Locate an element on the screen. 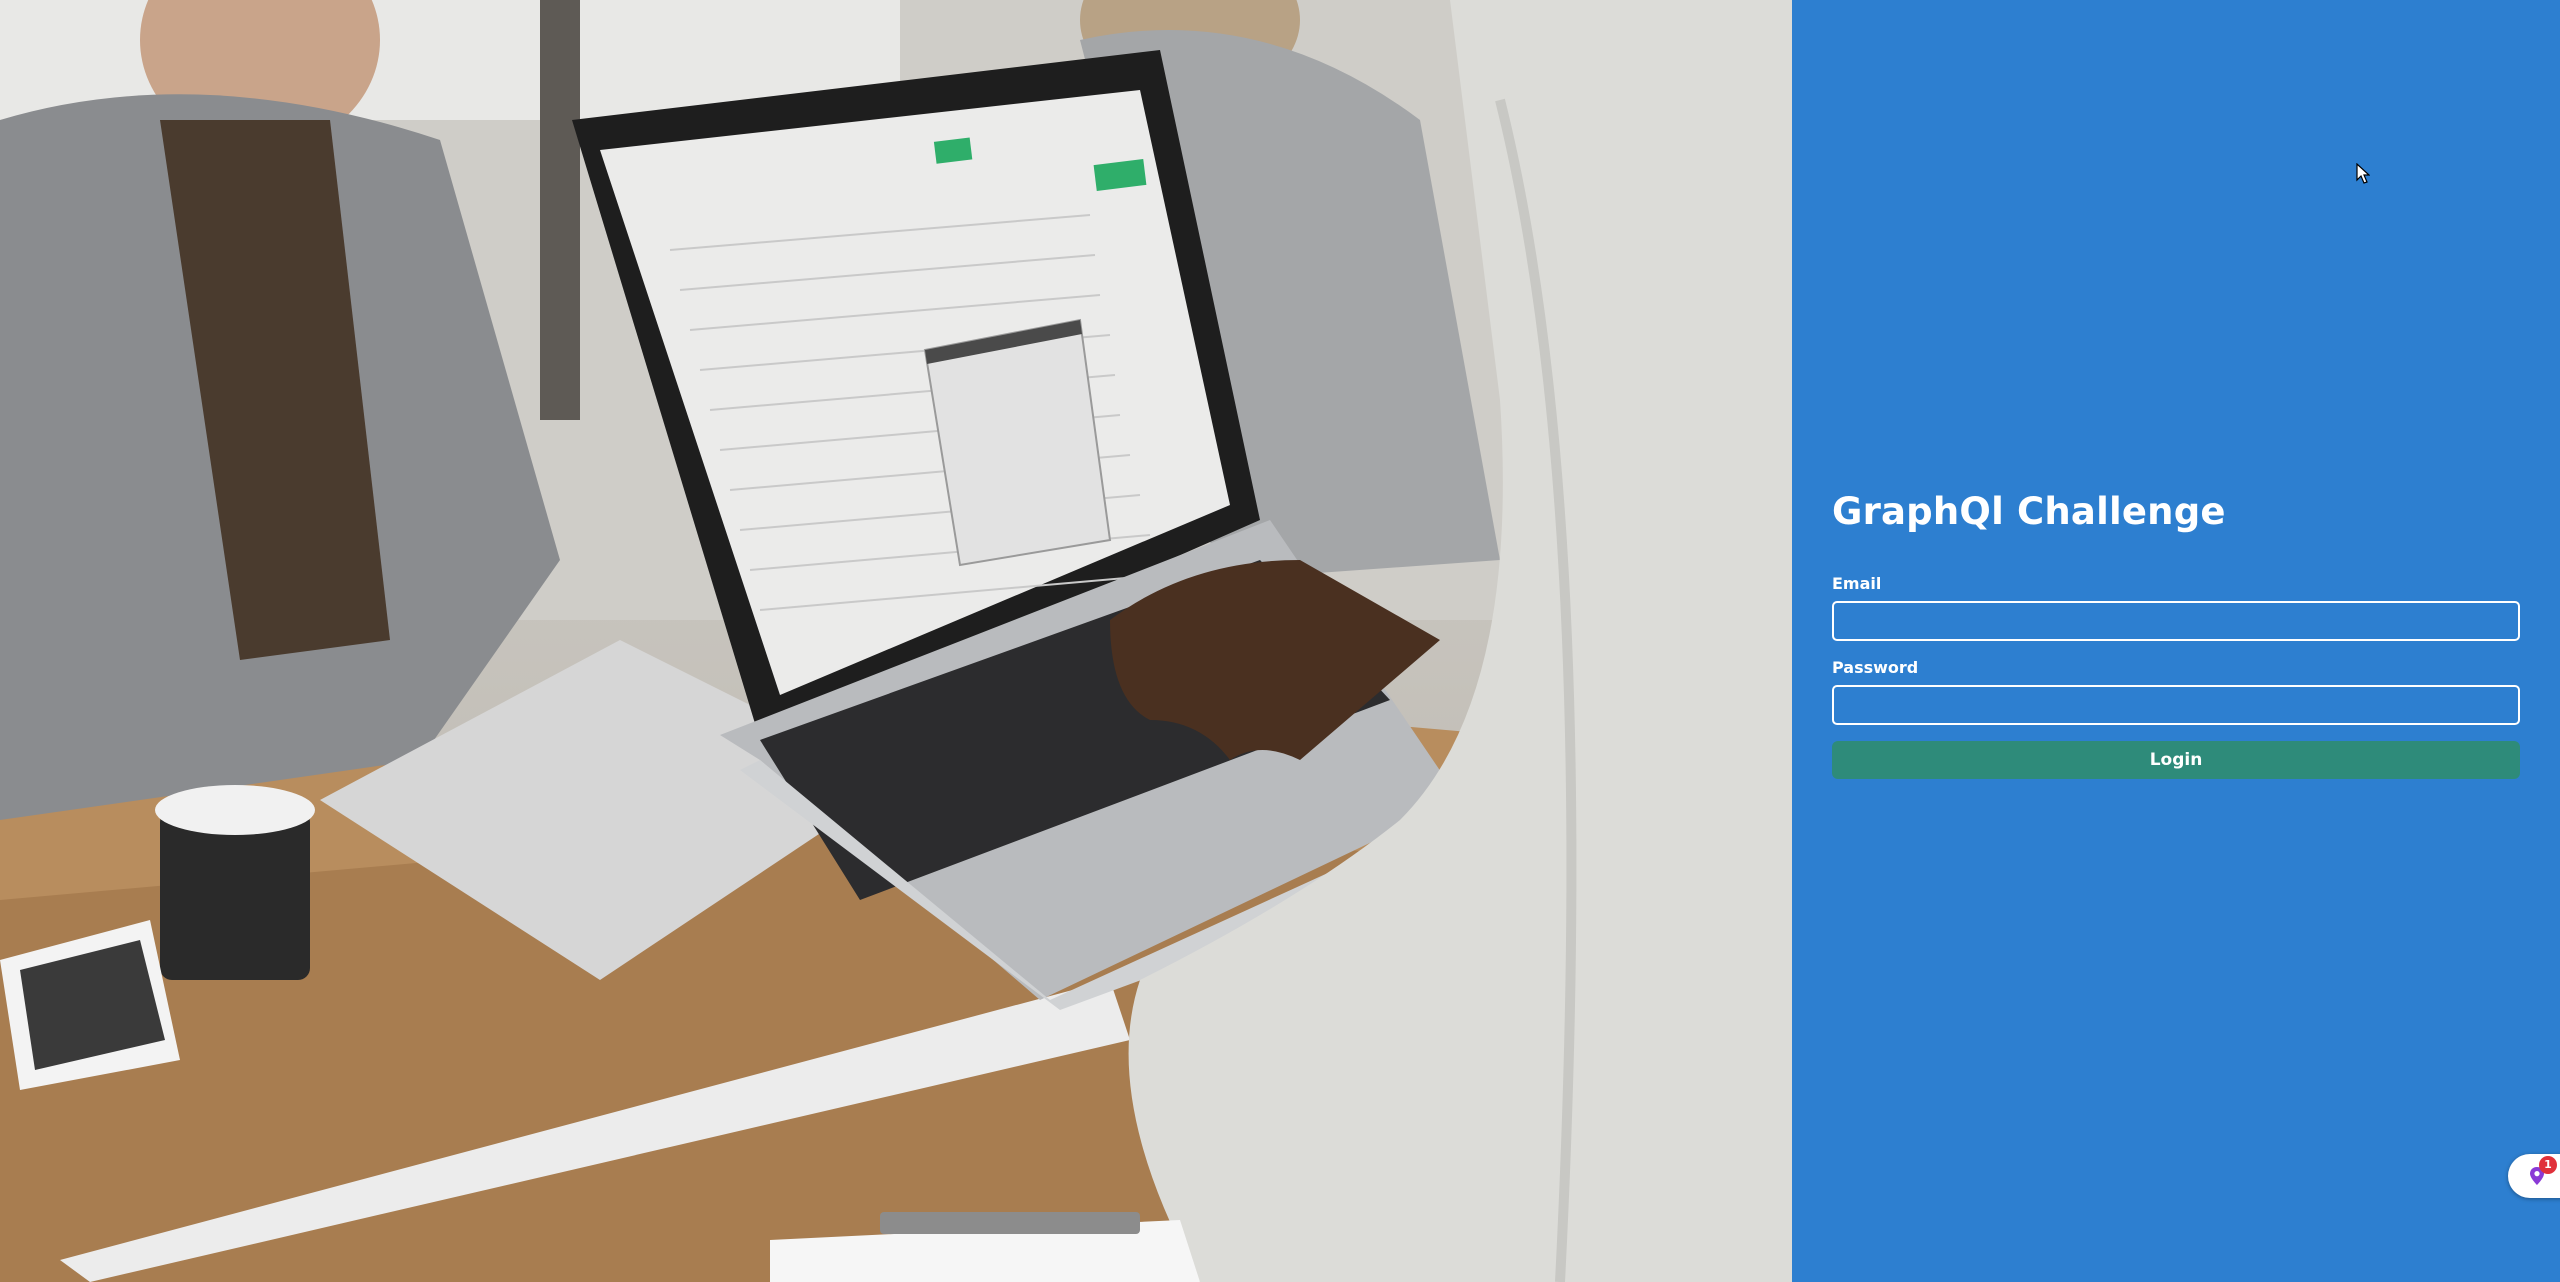  password-label: Password is located at coordinates (1875, 667).